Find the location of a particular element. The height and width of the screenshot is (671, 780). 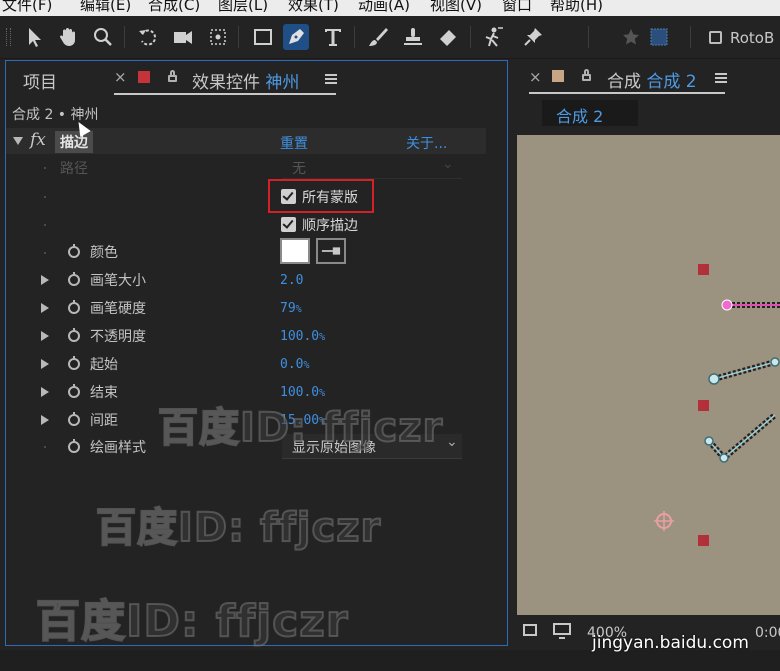

all-masks-checkbox is located at coordinates (288, 196).